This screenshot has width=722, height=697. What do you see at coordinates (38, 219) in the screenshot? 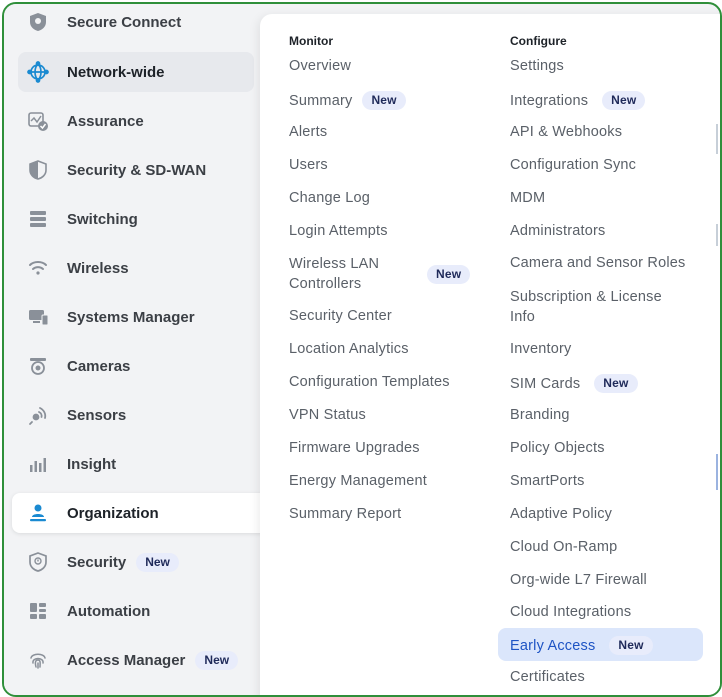
I see `switch-stack-icon` at bounding box center [38, 219].